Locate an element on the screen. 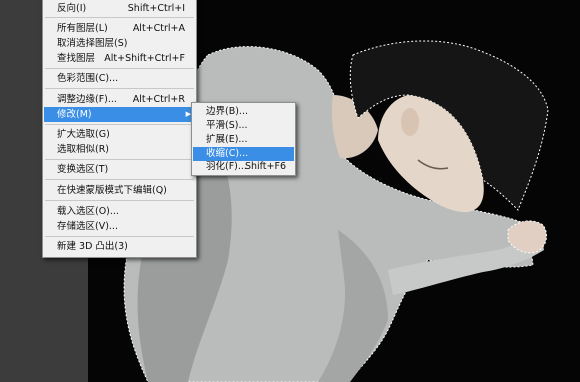 The width and height of the screenshot is (580, 382). menu-item-label: 扩大选取(G) is located at coordinates (83, 134).